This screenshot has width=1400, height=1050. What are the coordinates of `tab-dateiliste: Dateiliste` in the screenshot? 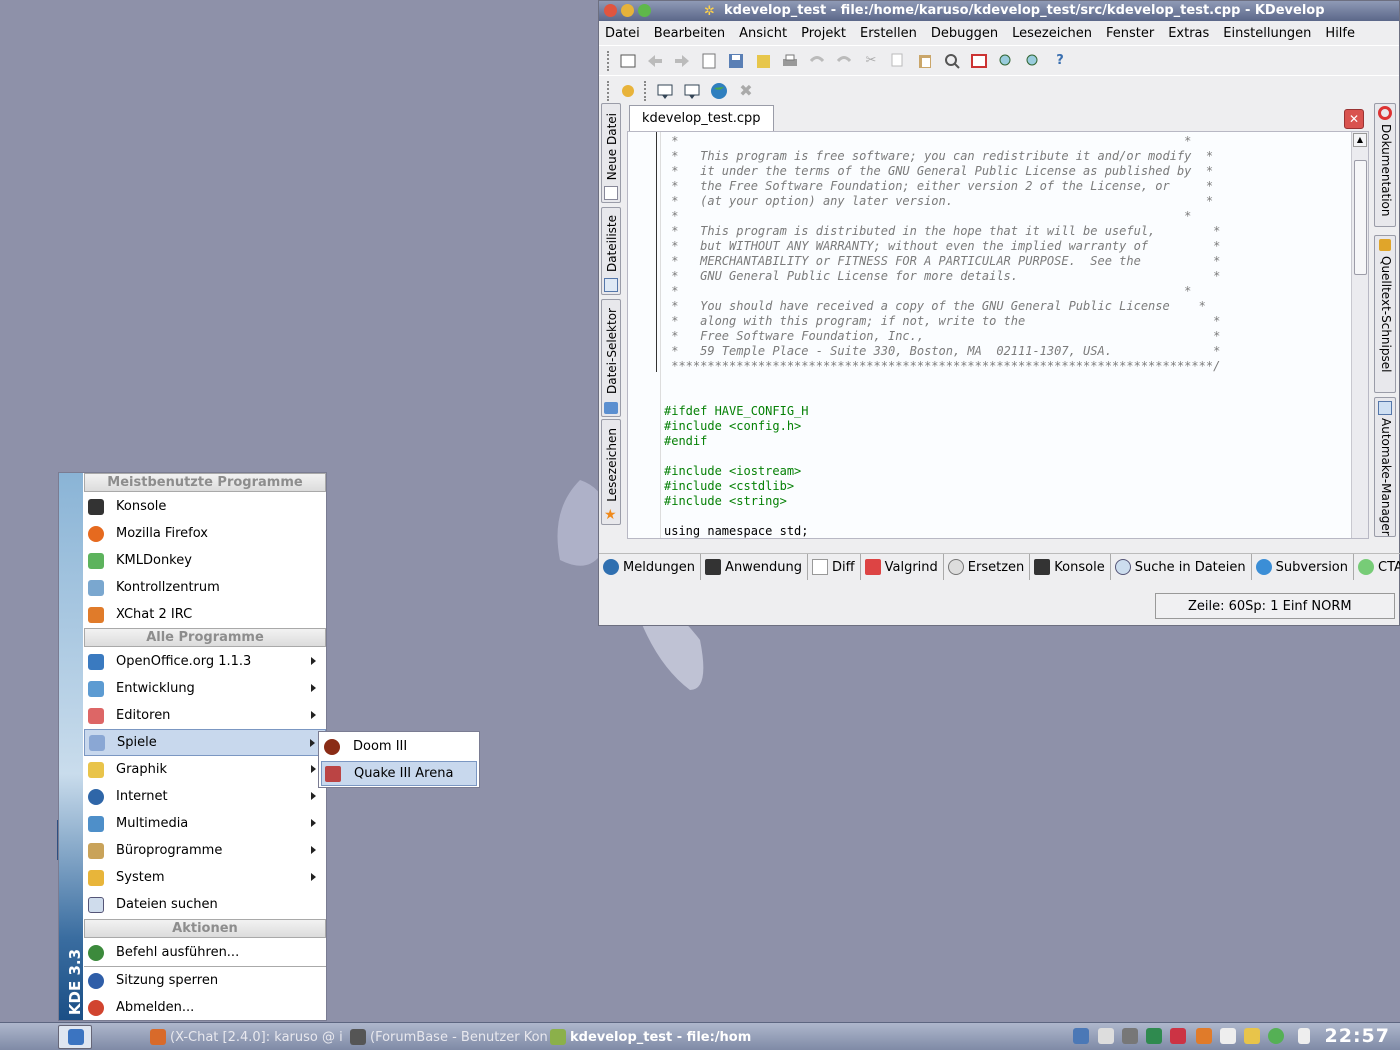 It's located at (611, 251).